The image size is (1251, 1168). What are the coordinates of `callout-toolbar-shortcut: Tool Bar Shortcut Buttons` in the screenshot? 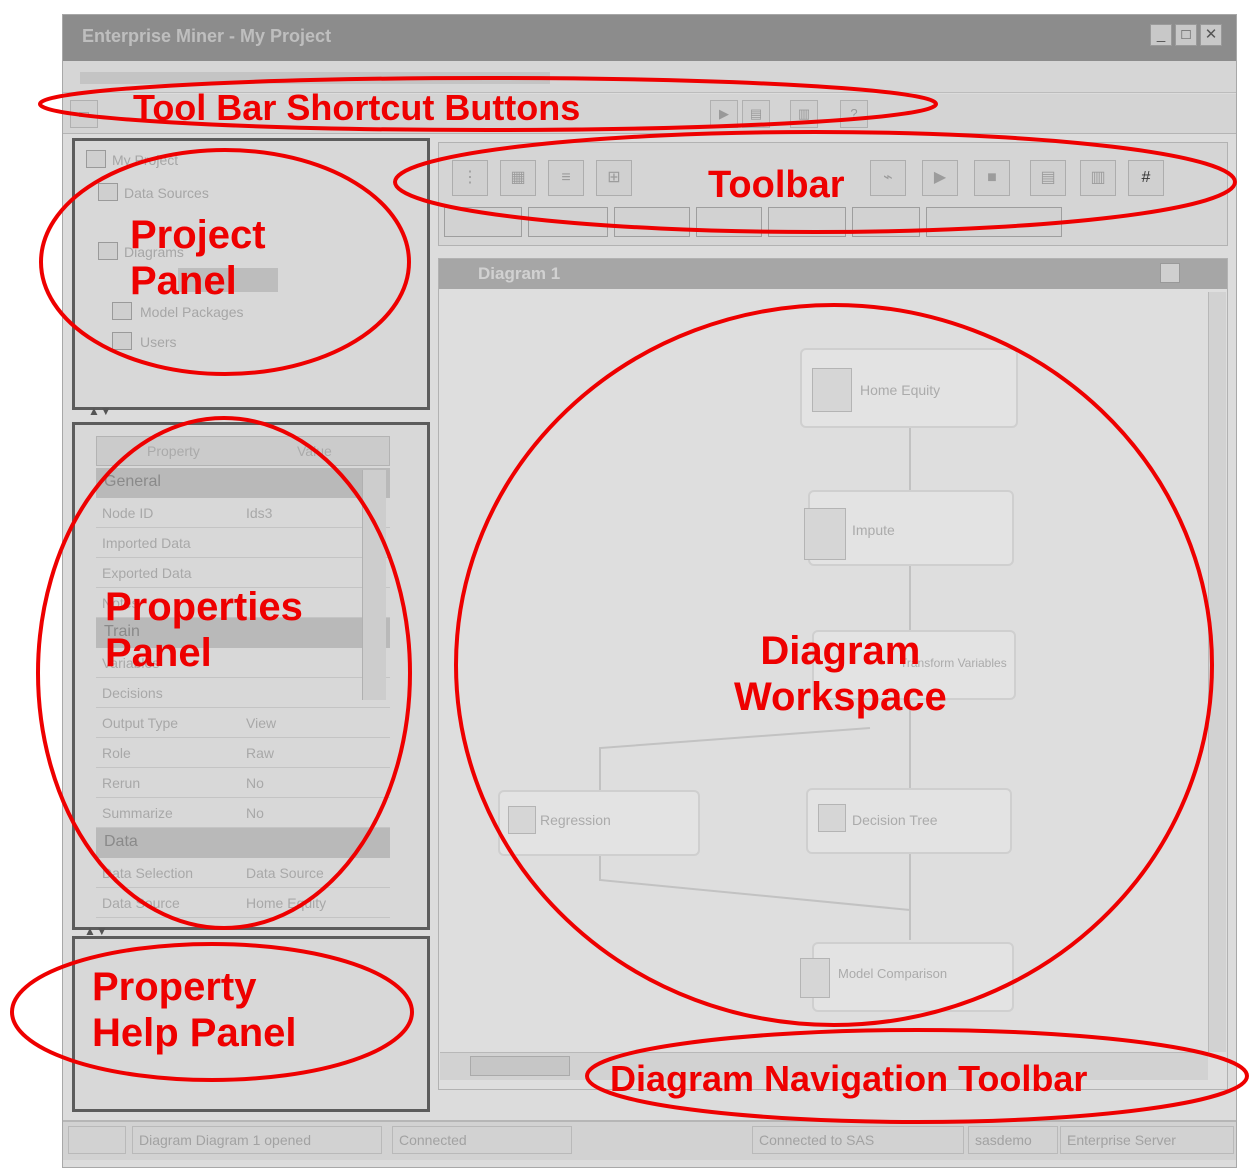 It's located at (357, 107).